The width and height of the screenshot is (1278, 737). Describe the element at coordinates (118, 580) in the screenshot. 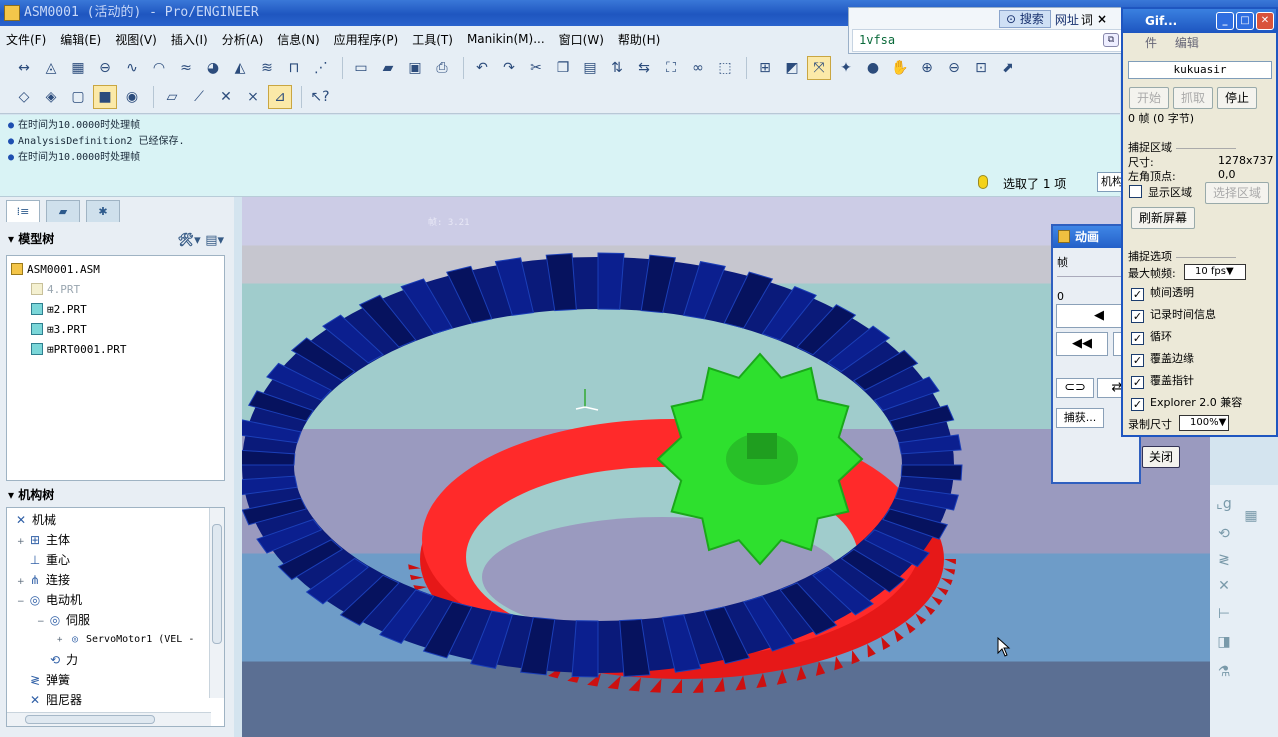

I see `mech-item-connections: + ⋔ 连接` at that location.